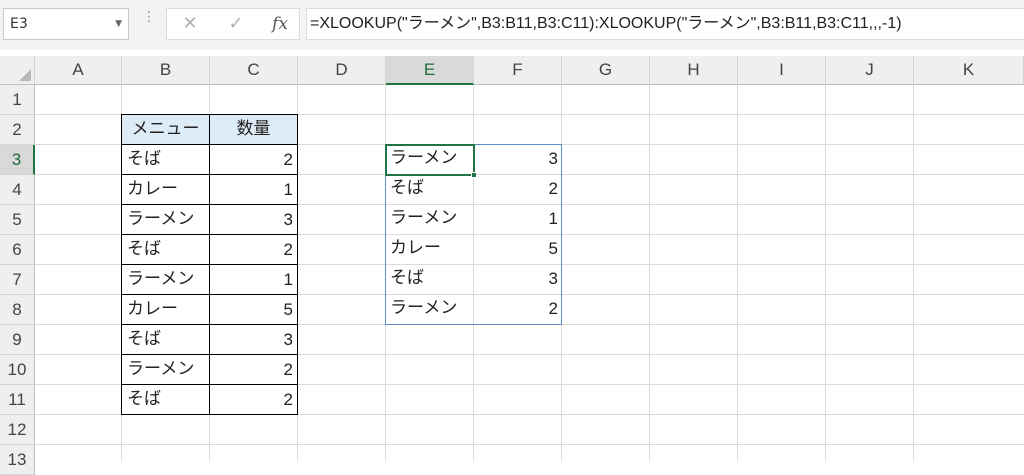  Describe the element at coordinates (19, 24) in the screenshot. I see `name-box-value: E3` at that location.